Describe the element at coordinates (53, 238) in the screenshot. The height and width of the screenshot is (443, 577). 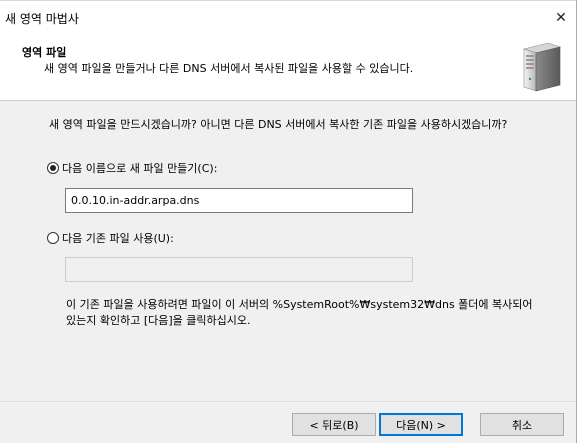
I see `use-existing-radio` at that location.